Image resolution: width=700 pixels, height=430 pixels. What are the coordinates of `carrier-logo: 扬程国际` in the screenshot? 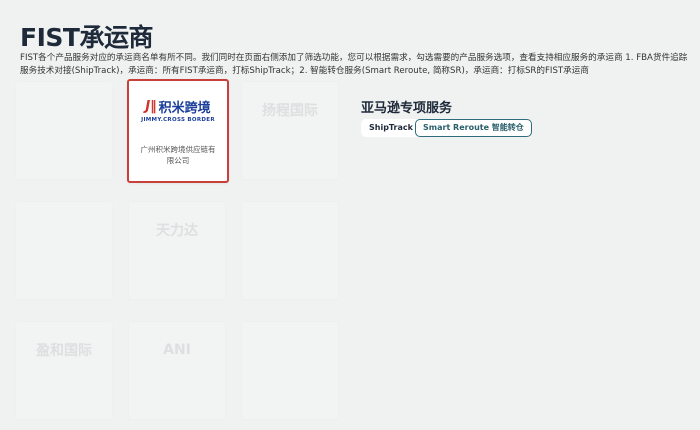 It's located at (290, 110).